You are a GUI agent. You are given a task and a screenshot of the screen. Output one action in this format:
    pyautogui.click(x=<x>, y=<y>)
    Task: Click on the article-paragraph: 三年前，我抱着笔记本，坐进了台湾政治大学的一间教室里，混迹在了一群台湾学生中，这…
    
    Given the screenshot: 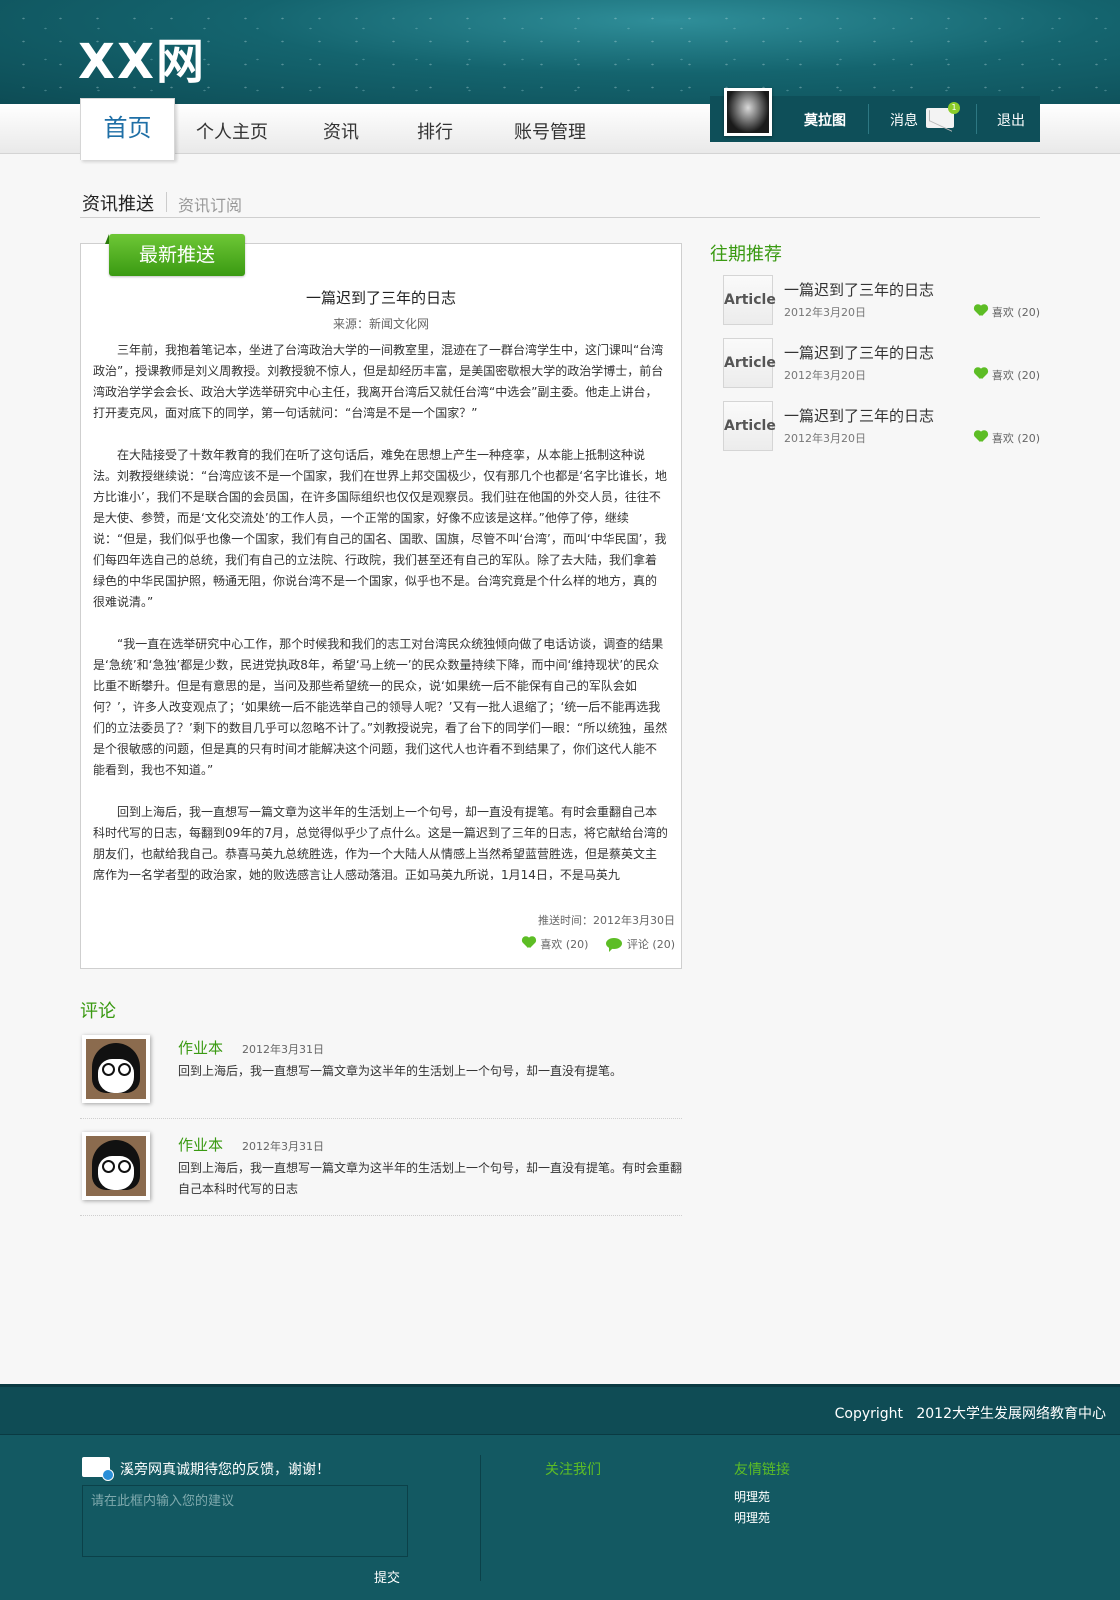 What is the action you would take?
    pyautogui.click(x=378, y=381)
    